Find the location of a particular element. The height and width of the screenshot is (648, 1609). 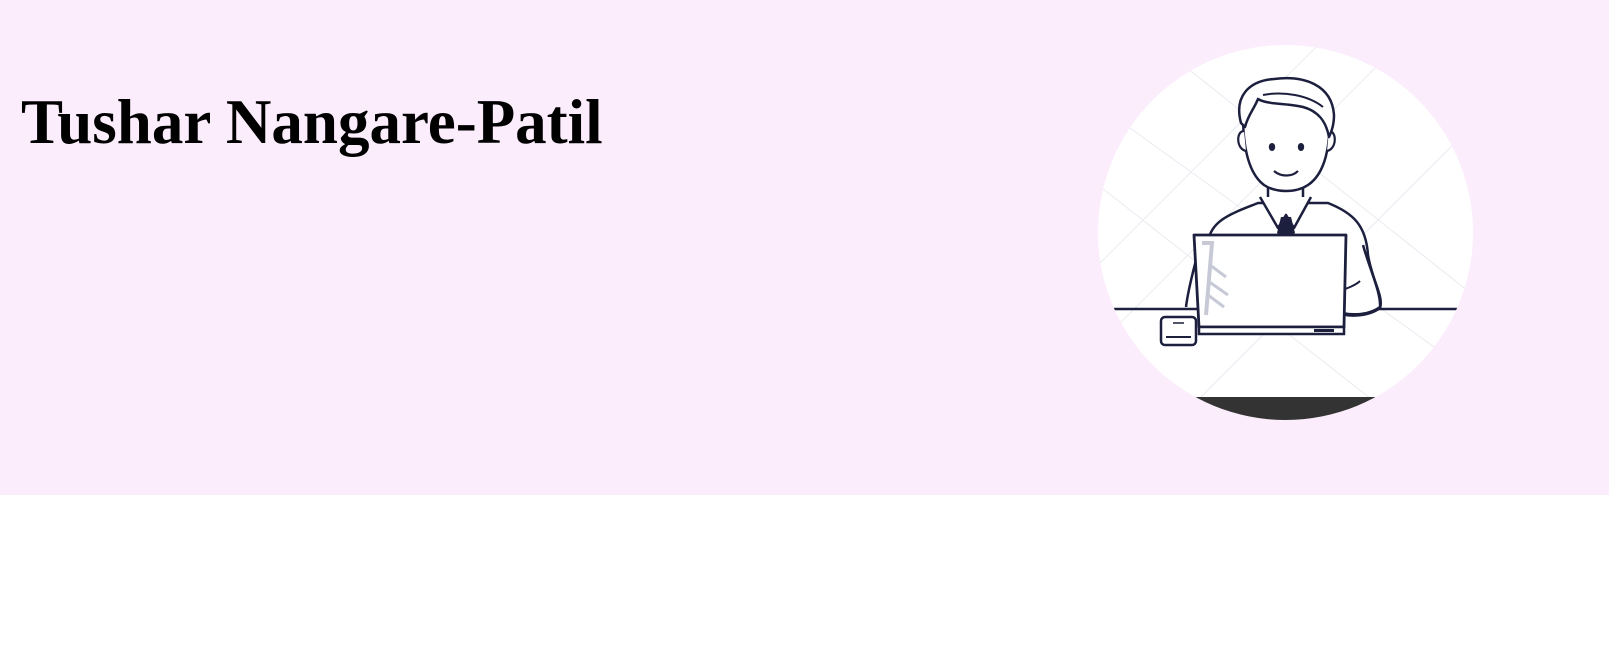

avatar is located at coordinates (1285, 232).